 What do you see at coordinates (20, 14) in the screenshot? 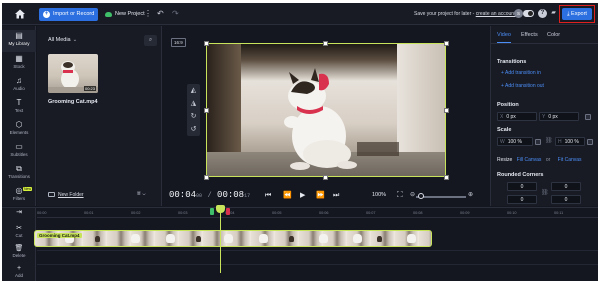
I see `home-icon` at bounding box center [20, 14].